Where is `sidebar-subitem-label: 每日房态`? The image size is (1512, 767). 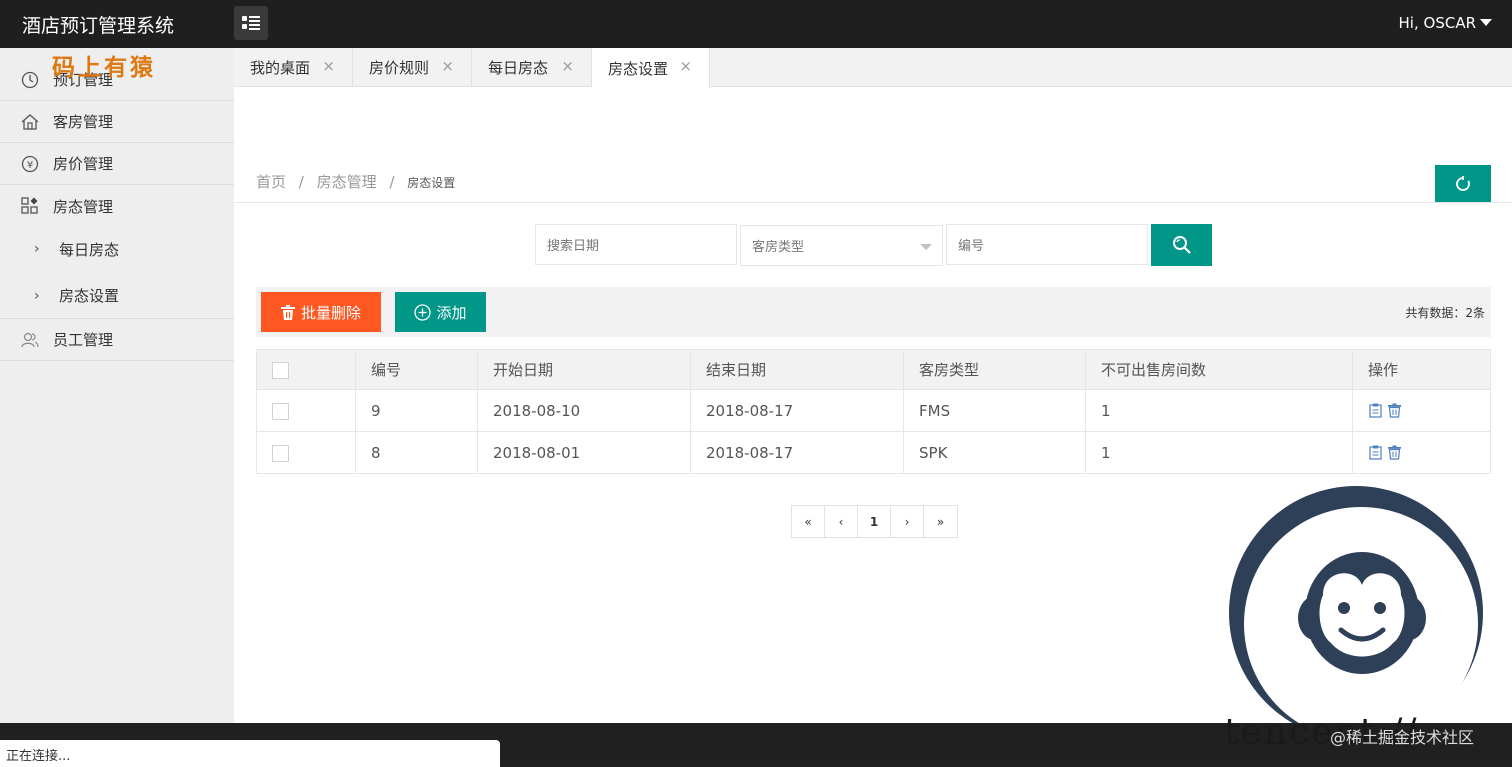
sidebar-subitem-label: 每日房态 is located at coordinates (89, 249).